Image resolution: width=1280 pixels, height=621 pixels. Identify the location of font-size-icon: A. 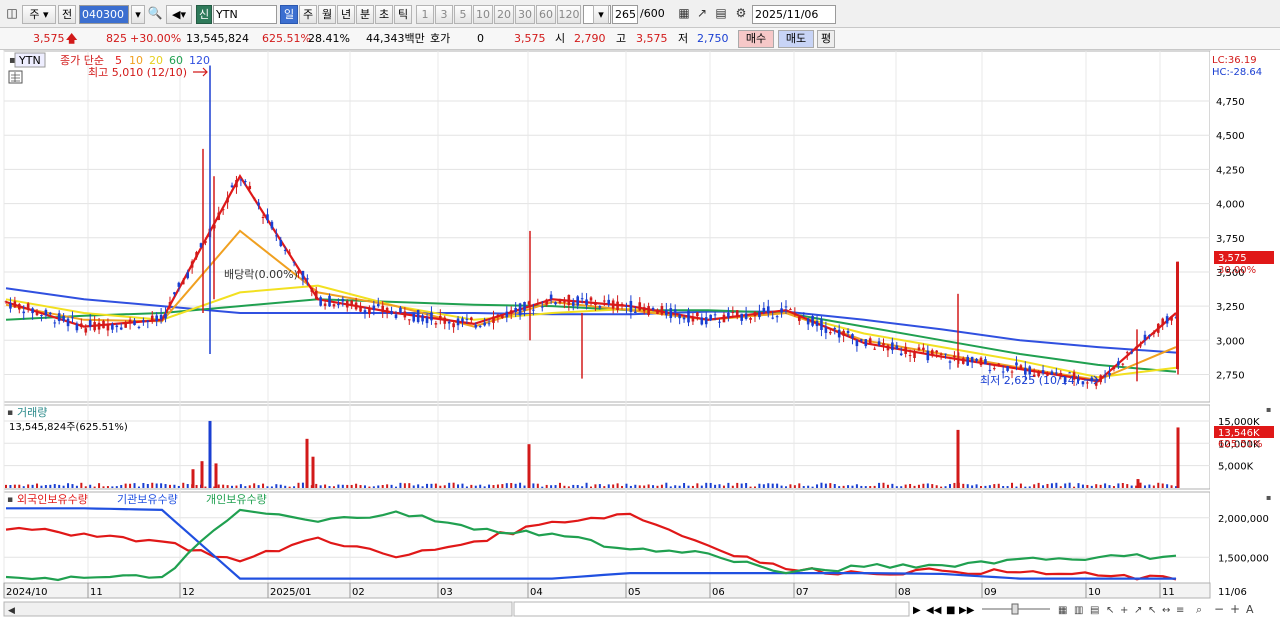
(1250, 609).